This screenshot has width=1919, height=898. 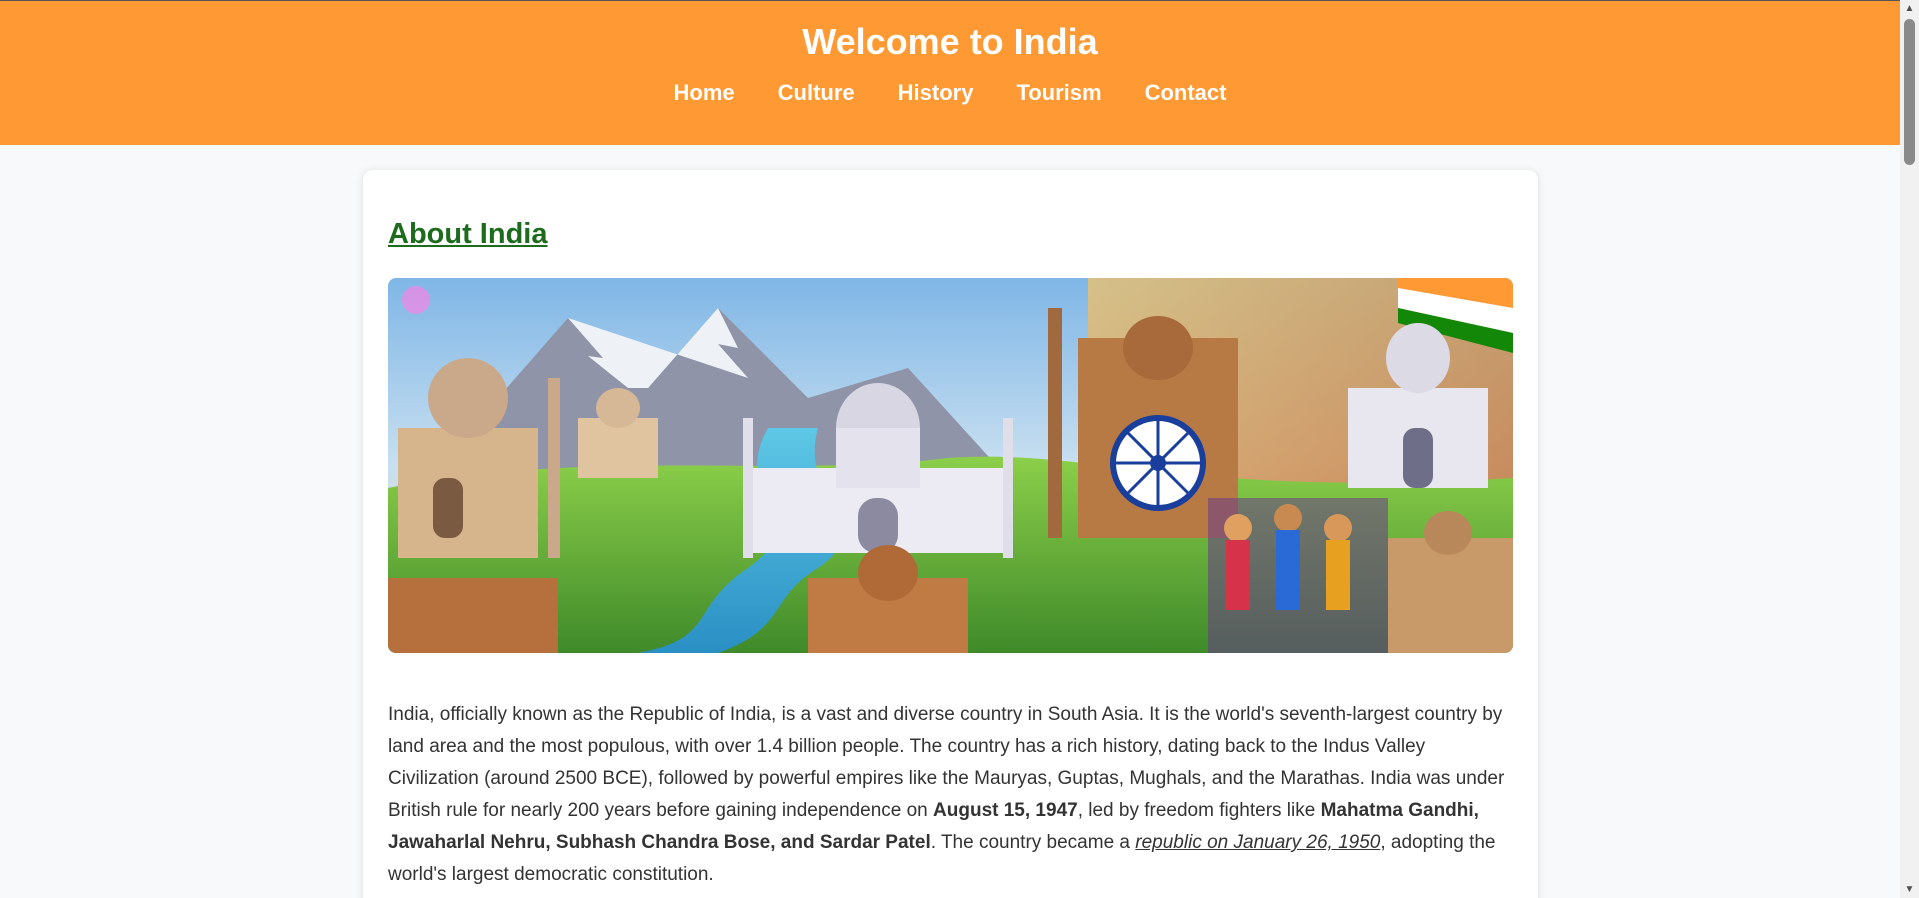 What do you see at coordinates (704, 93) in the screenshot?
I see `nav-home-link: Home` at bounding box center [704, 93].